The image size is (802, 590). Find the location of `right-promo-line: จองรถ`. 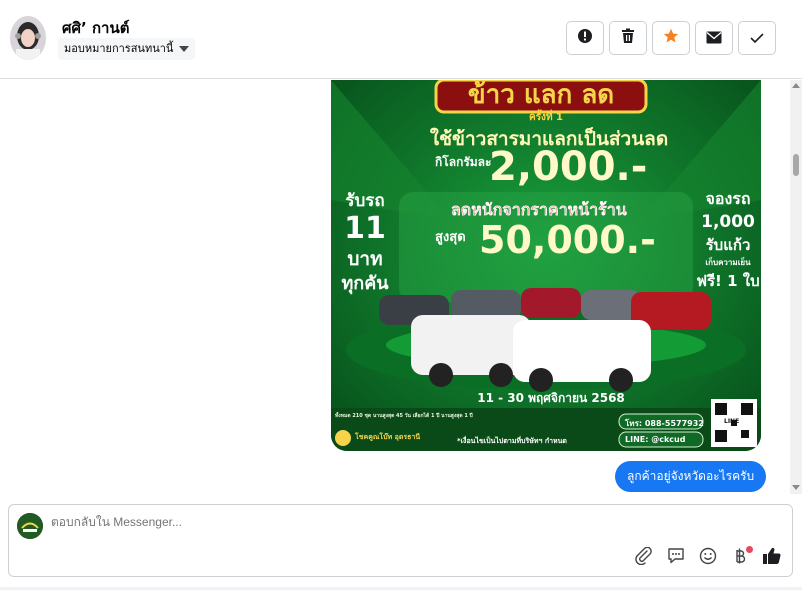

right-promo-line: จองรถ is located at coordinates (728, 198).